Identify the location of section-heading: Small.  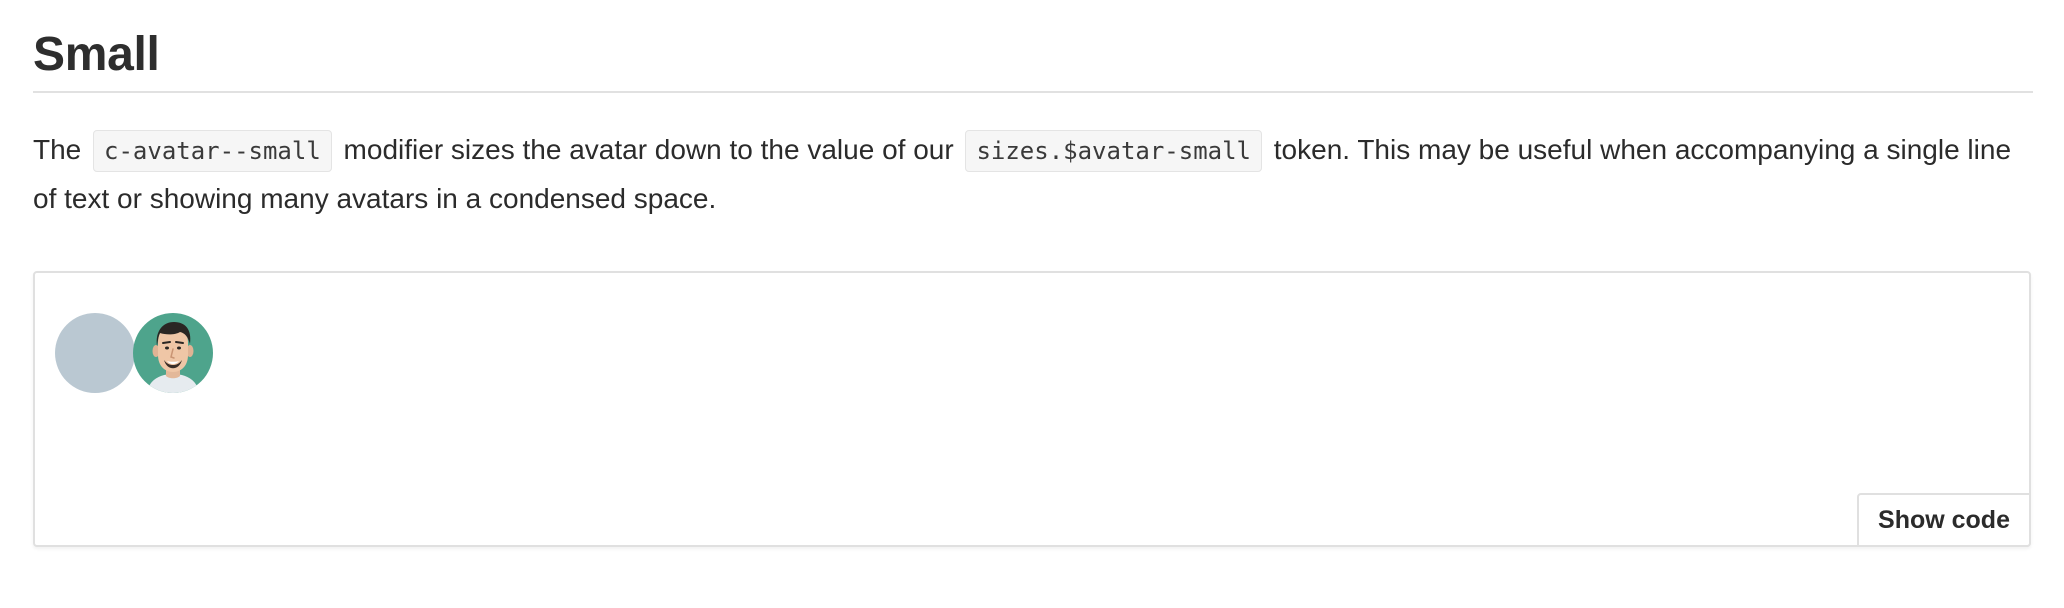
(96, 54).